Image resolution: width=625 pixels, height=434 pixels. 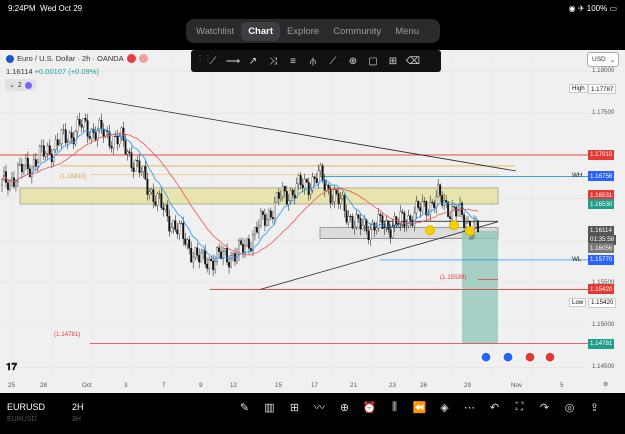 What do you see at coordinates (562, 385) in the screenshot?
I see `time-tick: 5` at bounding box center [562, 385].